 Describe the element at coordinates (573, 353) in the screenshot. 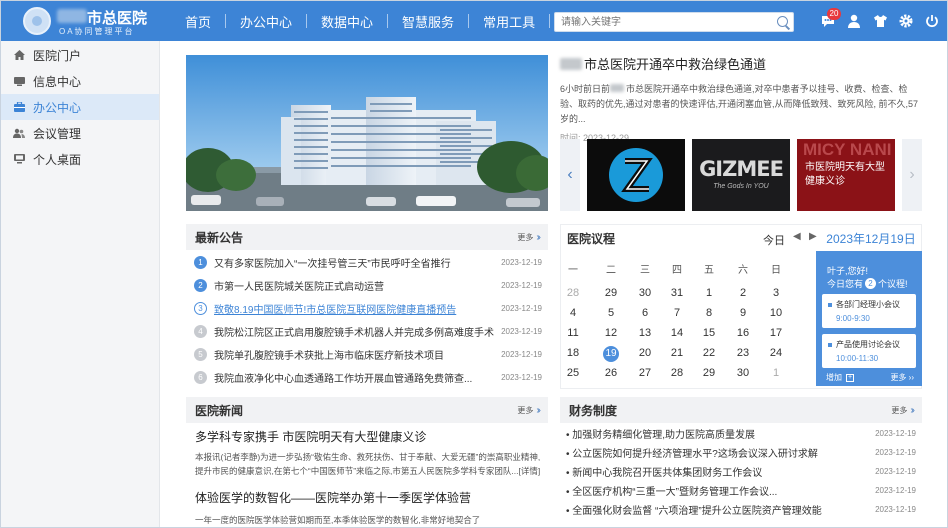

I see `calendar-day: 18` at that location.